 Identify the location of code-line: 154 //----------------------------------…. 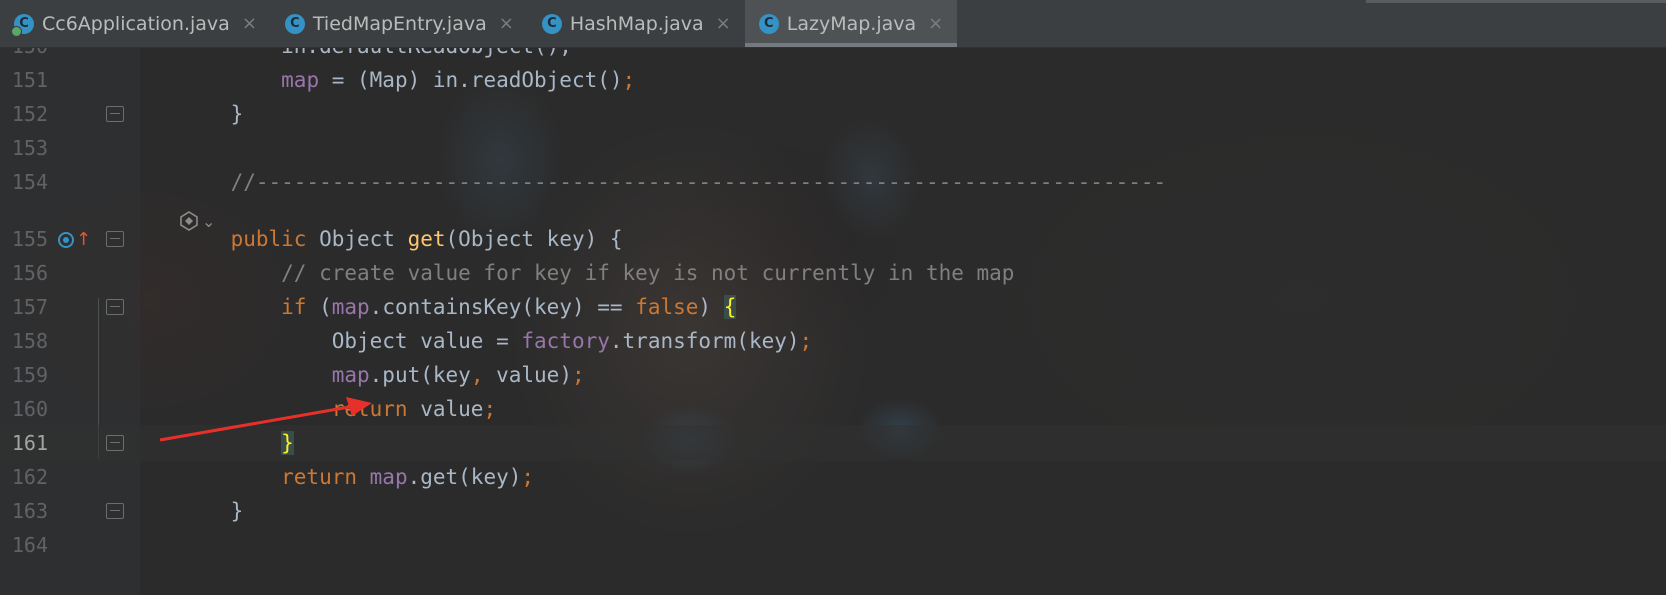
(833, 182).